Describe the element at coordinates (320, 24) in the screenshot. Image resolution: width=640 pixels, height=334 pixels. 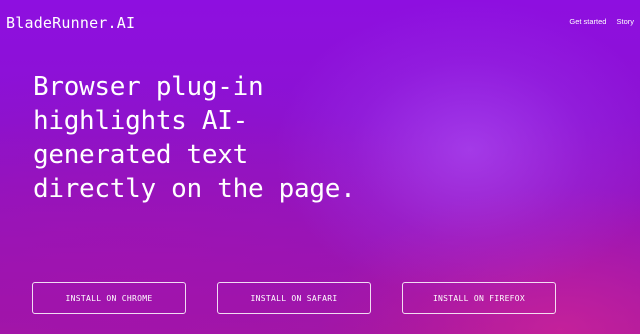
I see `site-header: BladeRunner.AI Get started Story` at that location.